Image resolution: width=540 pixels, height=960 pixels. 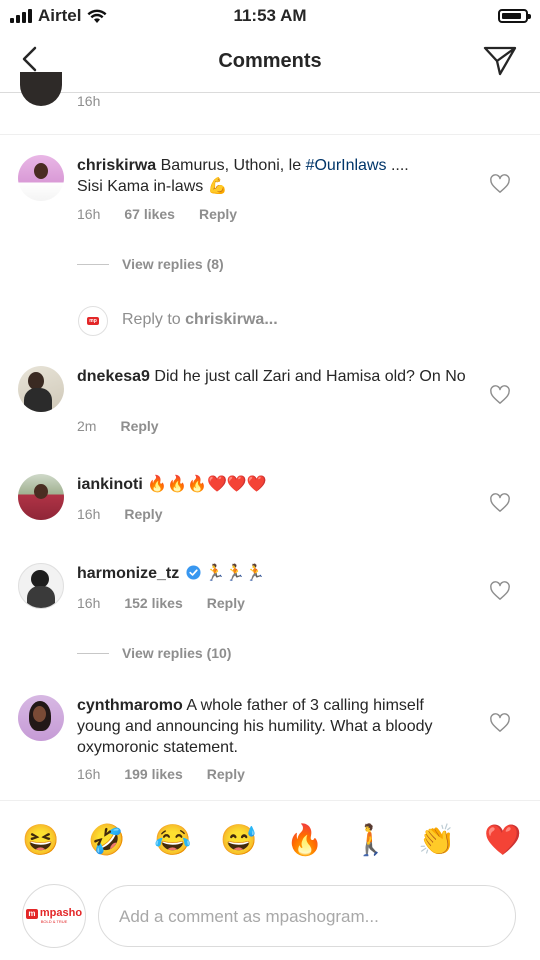 I want to click on verified-badge-icon, so click(x=193, y=572).